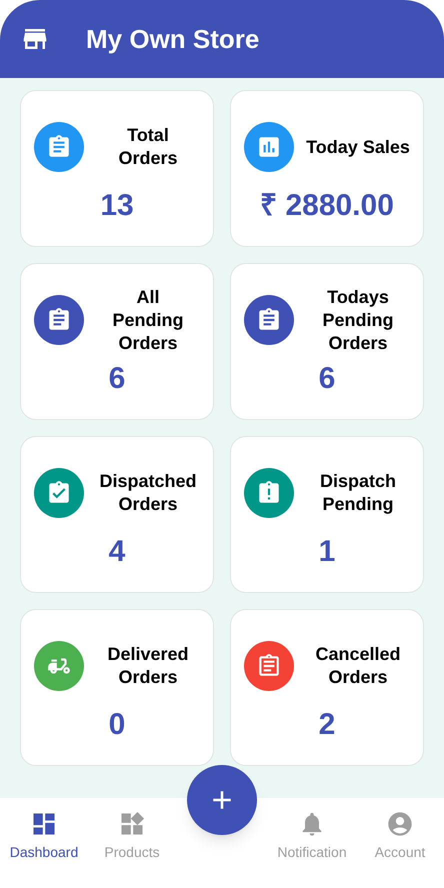 The image size is (444, 888). Describe the element at coordinates (358, 666) in the screenshot. I see `card-title: Cancelled Orders` at that location.